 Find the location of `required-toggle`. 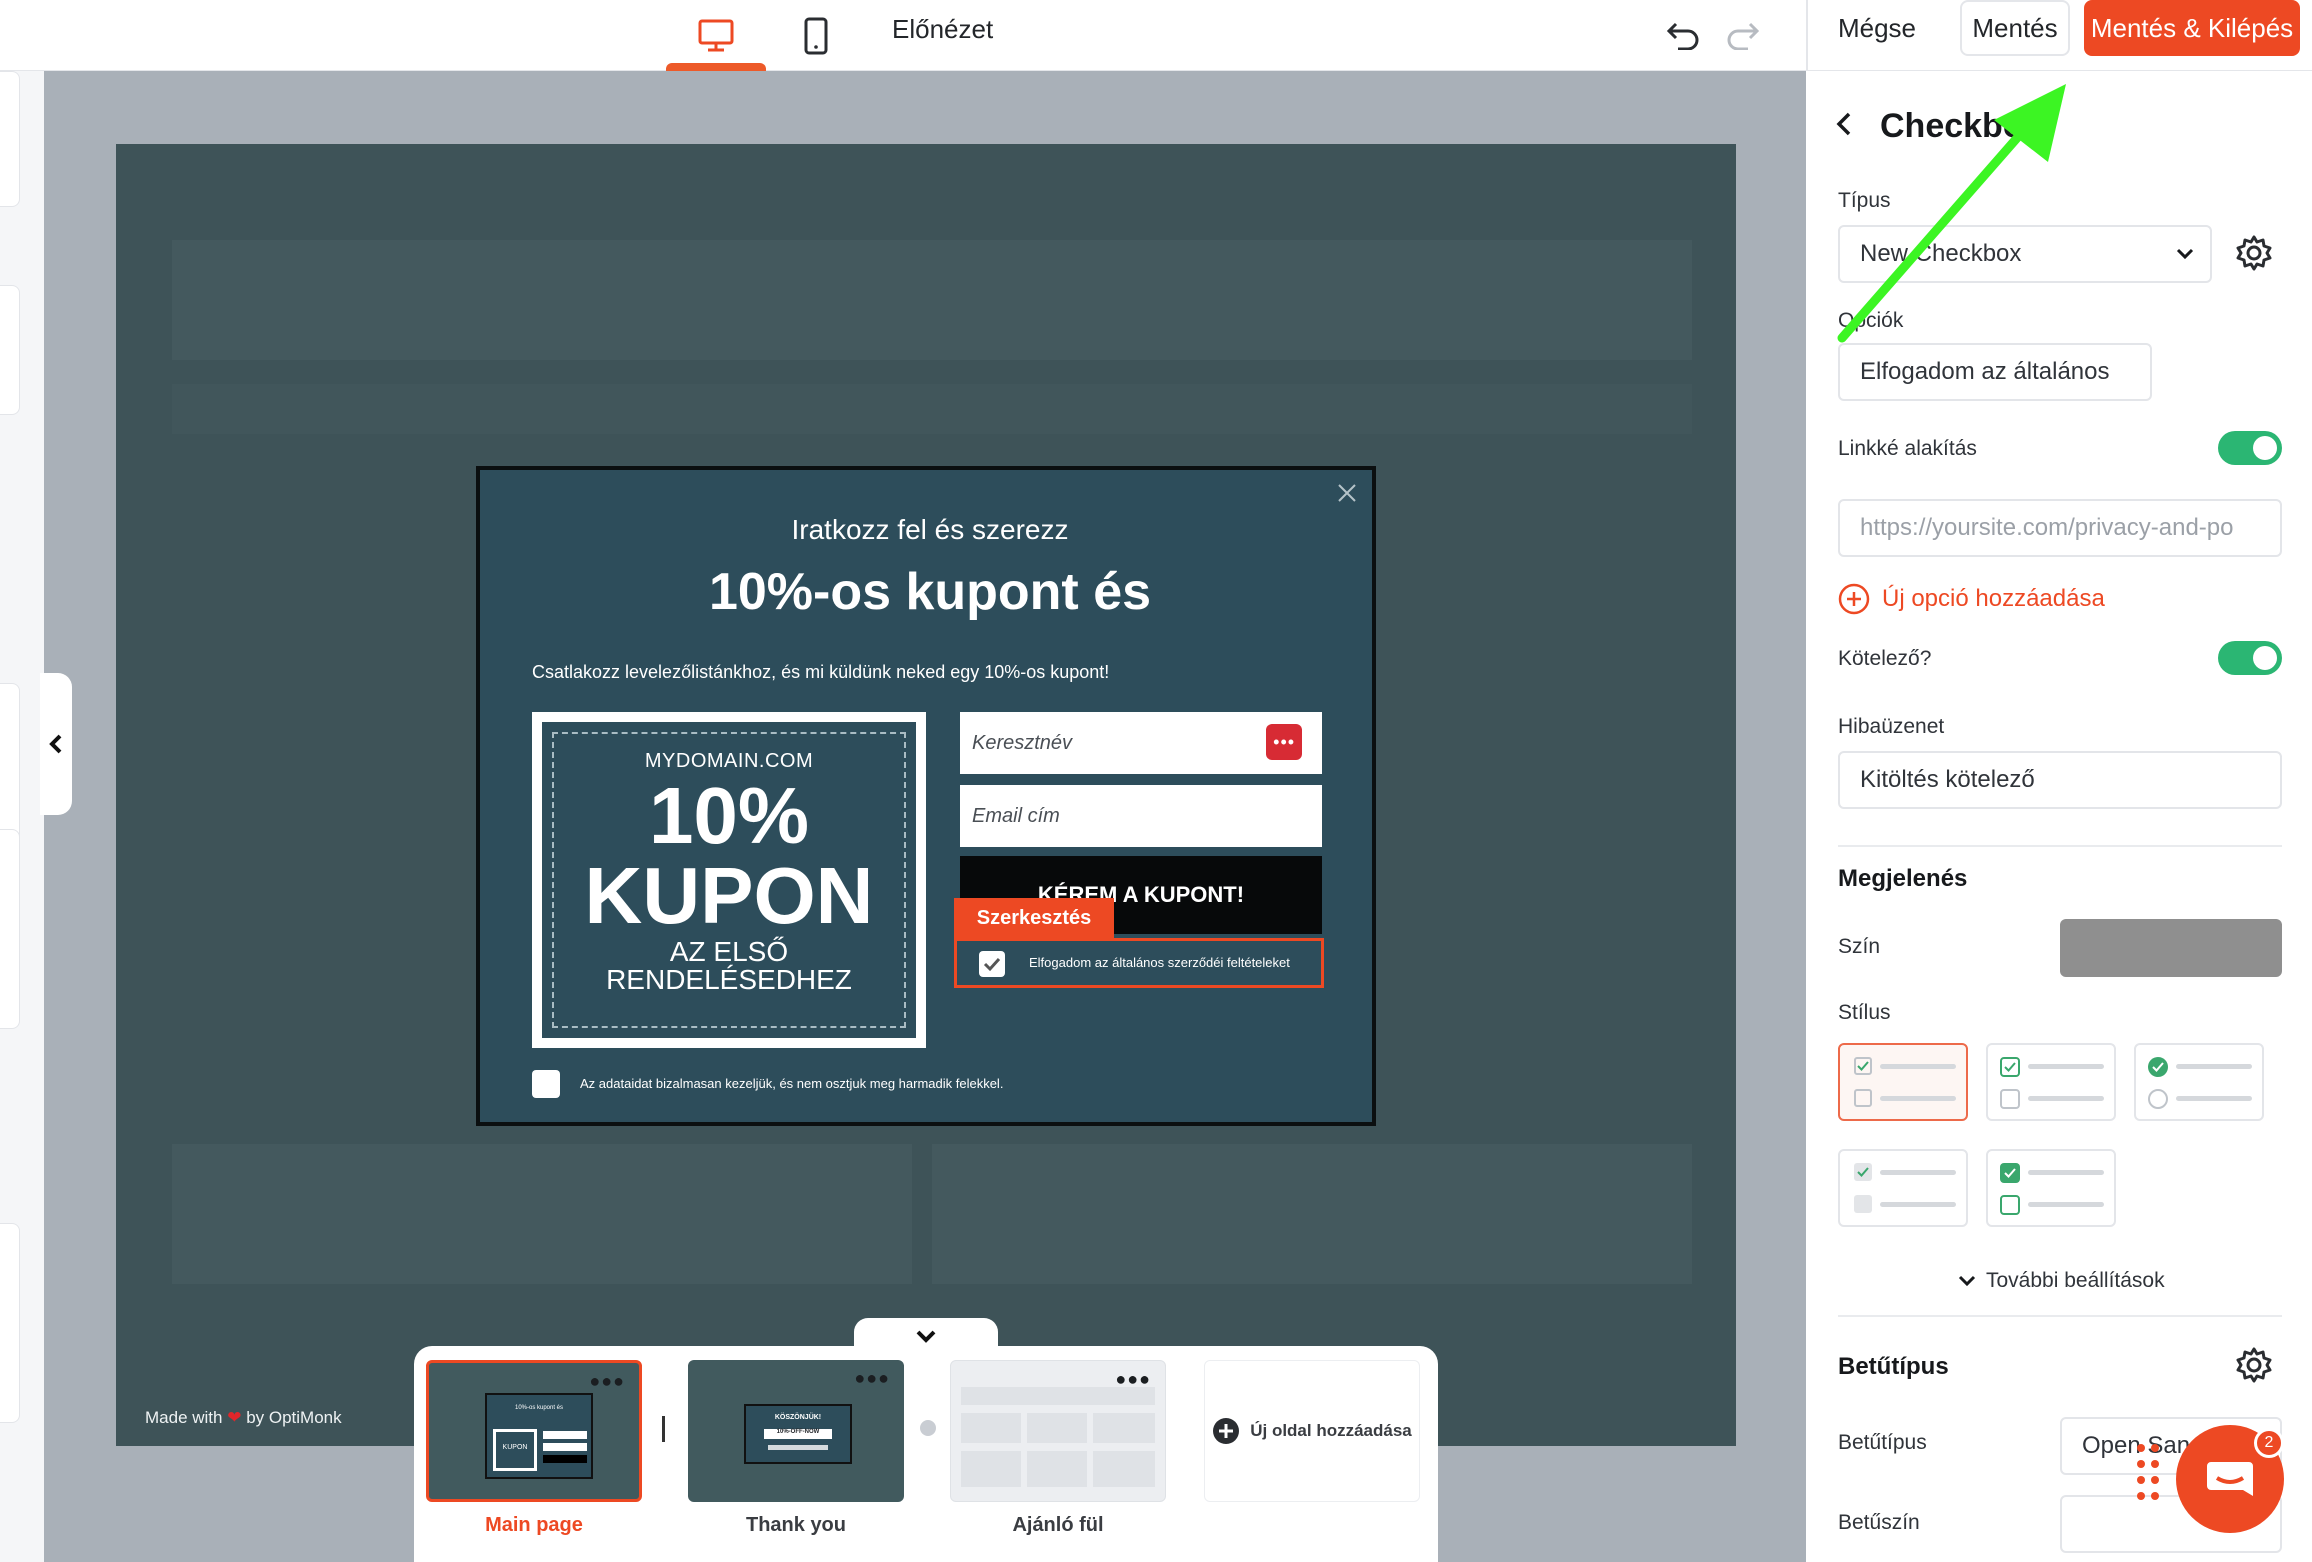

required-toggle is located at coordinates (2250, 658).